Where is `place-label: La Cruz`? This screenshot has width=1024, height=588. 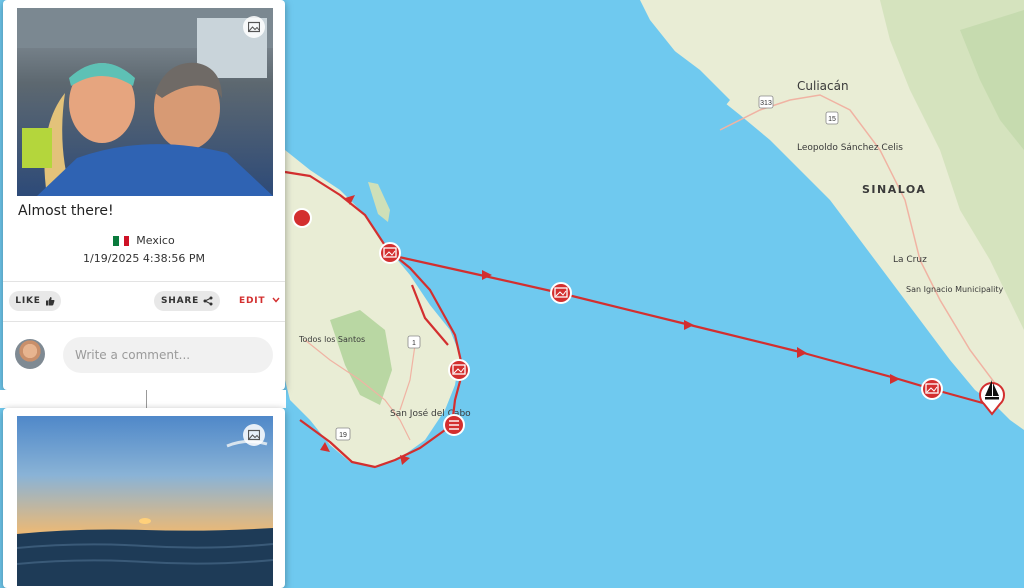
place-label: La Cruz is located at coordinates (910, 260).